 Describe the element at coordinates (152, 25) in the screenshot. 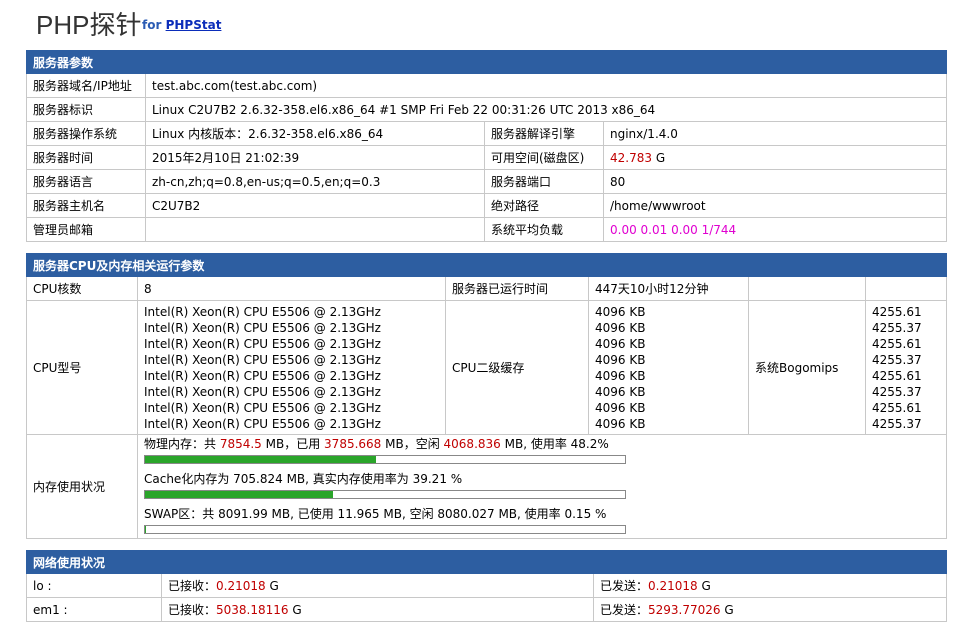

I see `for-text: for` at that location.